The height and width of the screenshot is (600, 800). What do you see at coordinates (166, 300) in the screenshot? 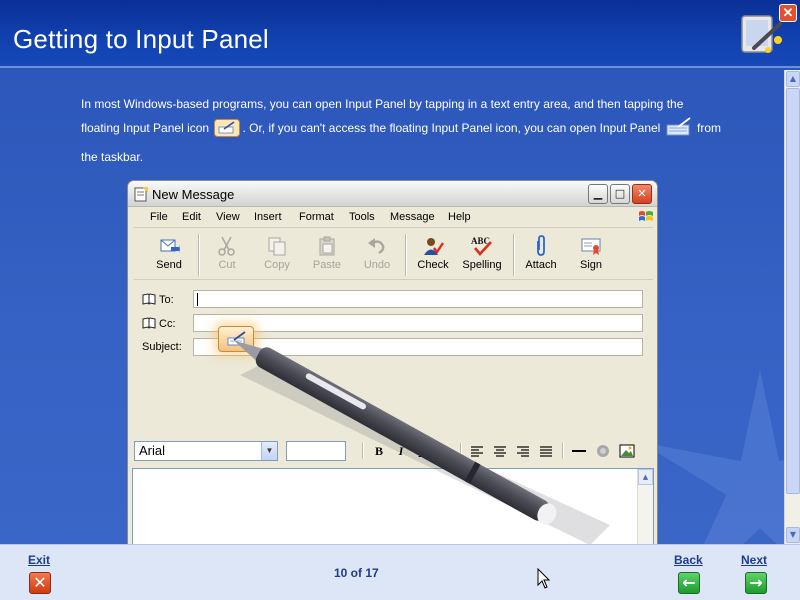
I see `to-label-text: To:` at bounding box center [166, 300].